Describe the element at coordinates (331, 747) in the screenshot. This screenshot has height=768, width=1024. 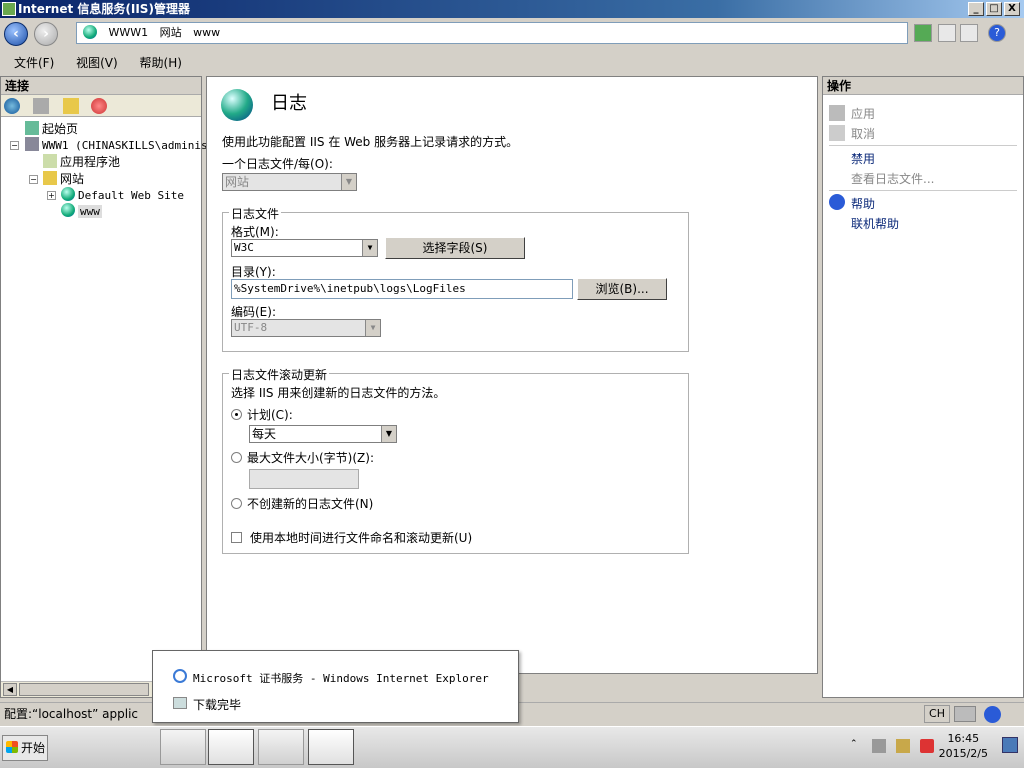
I see `ie-taskbar-button` at that location.